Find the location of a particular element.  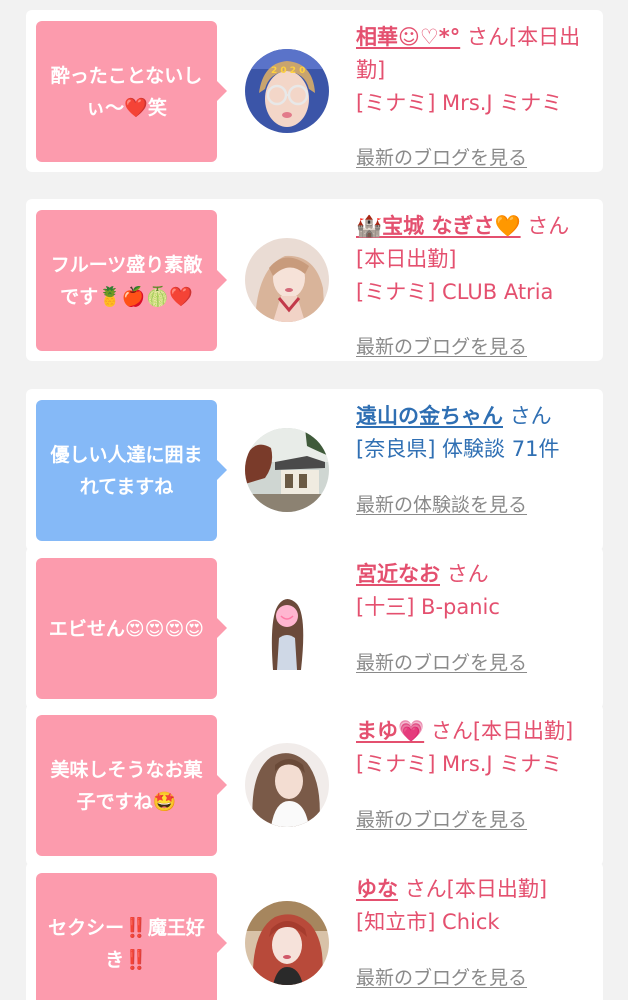

user-name-link: まゆ💗 is located at coordinates (390, 731).